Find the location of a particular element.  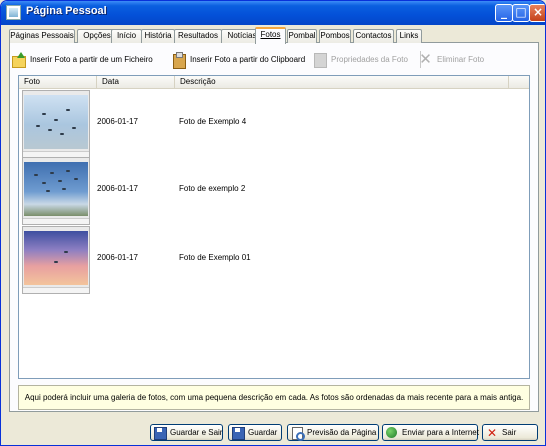

photo-properties-label: Propriedades da Foto is located at coordinates (369, 59).